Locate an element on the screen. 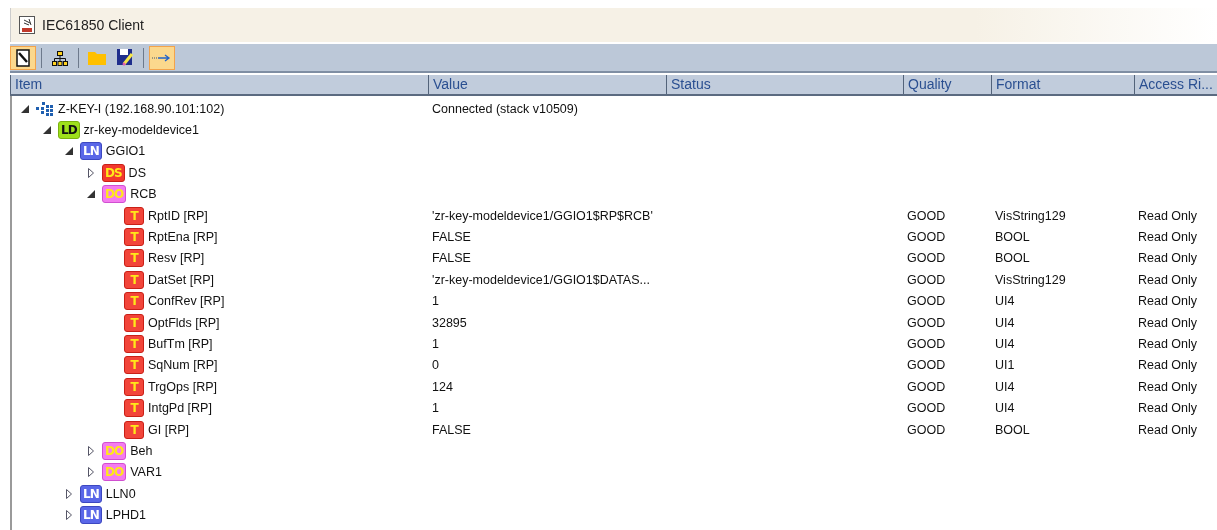 The height and width of the screenshot is (530, 1217). server-network-icon is located at coordinates (45, 108).